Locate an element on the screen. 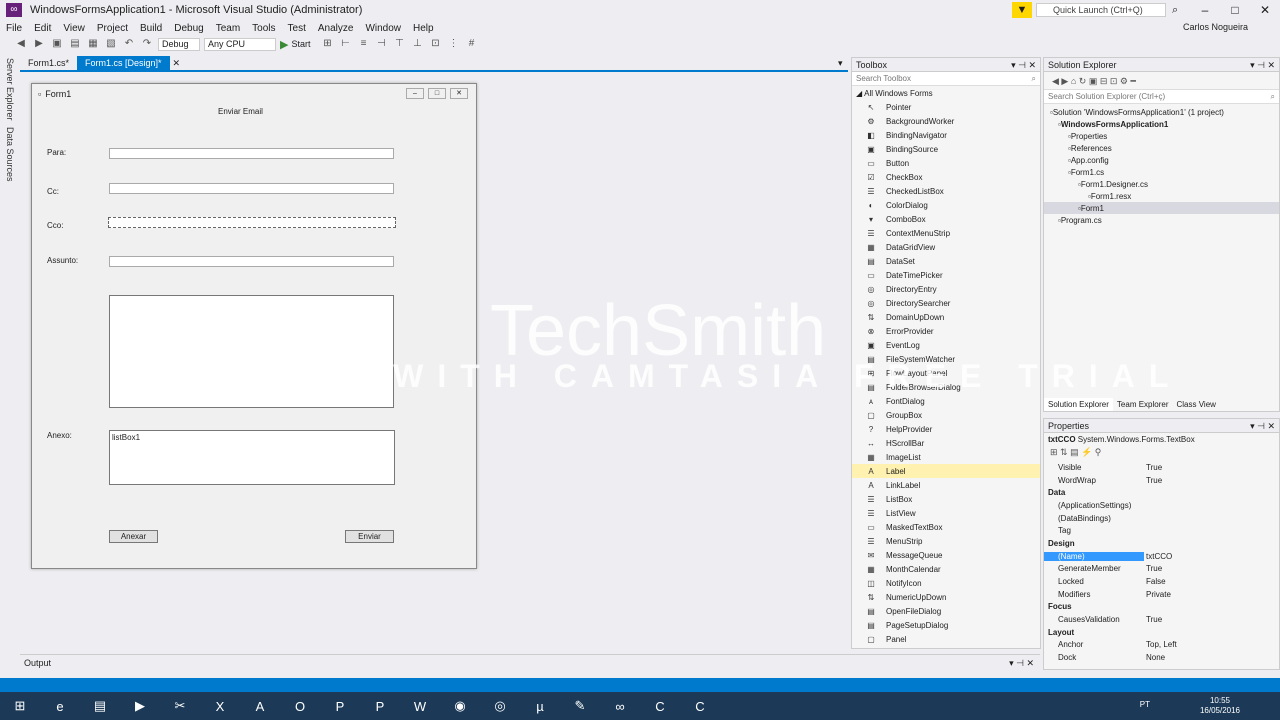 Image resolution: width=1280 pixels, height=720 pixels. solution-item: ▫ Form1.Designer.cs is located at coordinates (1161, 184).